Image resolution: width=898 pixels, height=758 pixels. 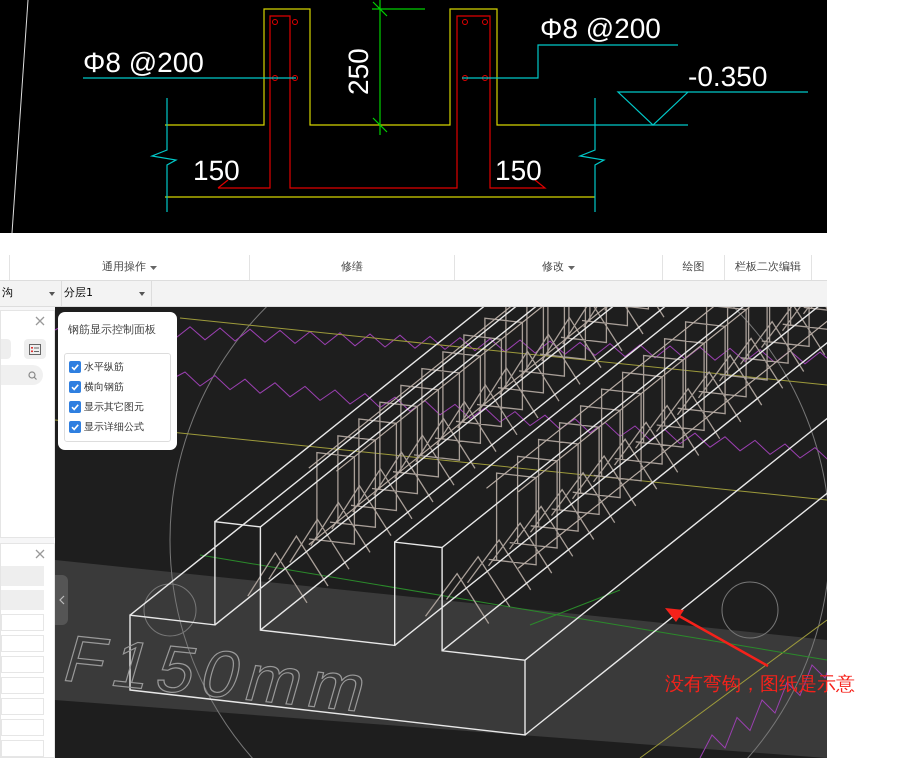 I want to click on panel-title: 钢筋显示控制面板, so click(x=112, y=330).